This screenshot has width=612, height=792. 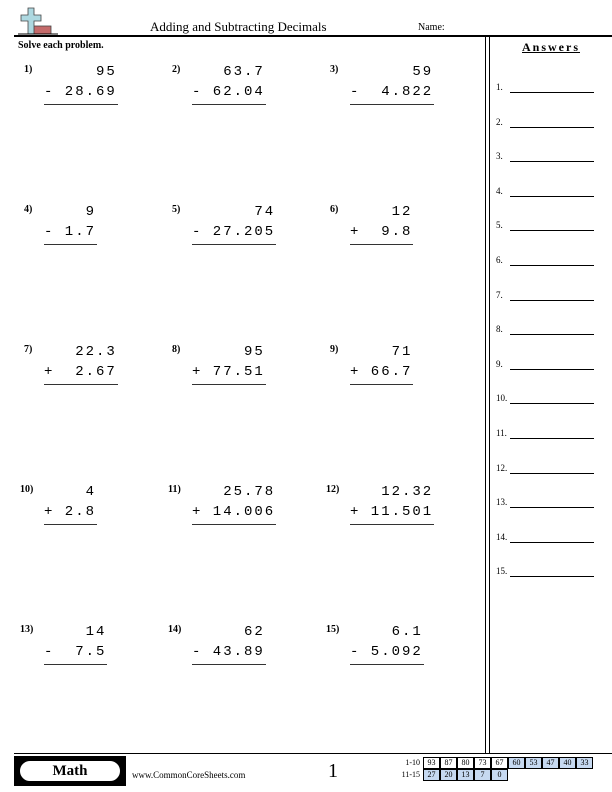 I want to click on problem-bottom-operand: - 1.7, so click(x=70, y=232).